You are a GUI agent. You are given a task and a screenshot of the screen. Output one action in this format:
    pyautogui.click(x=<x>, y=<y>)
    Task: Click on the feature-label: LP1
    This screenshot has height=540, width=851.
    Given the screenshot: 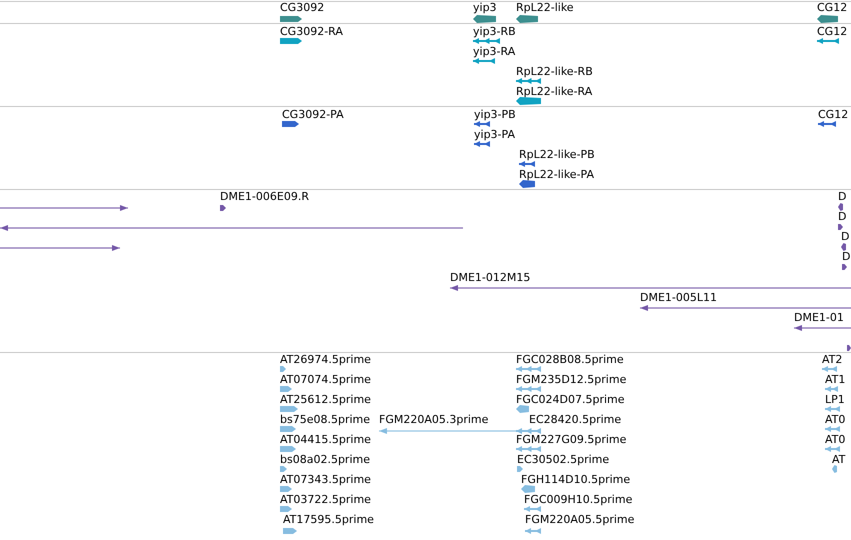 What is the action you would take?
    pyautogui.click(x=835, y=400)
    